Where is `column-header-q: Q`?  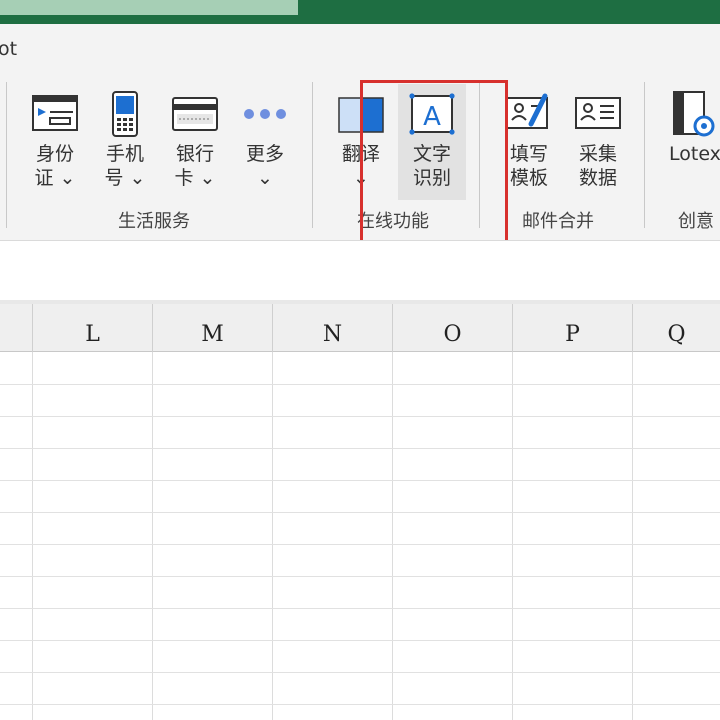
column-header-q: Q is located at coordinates (676, 328).